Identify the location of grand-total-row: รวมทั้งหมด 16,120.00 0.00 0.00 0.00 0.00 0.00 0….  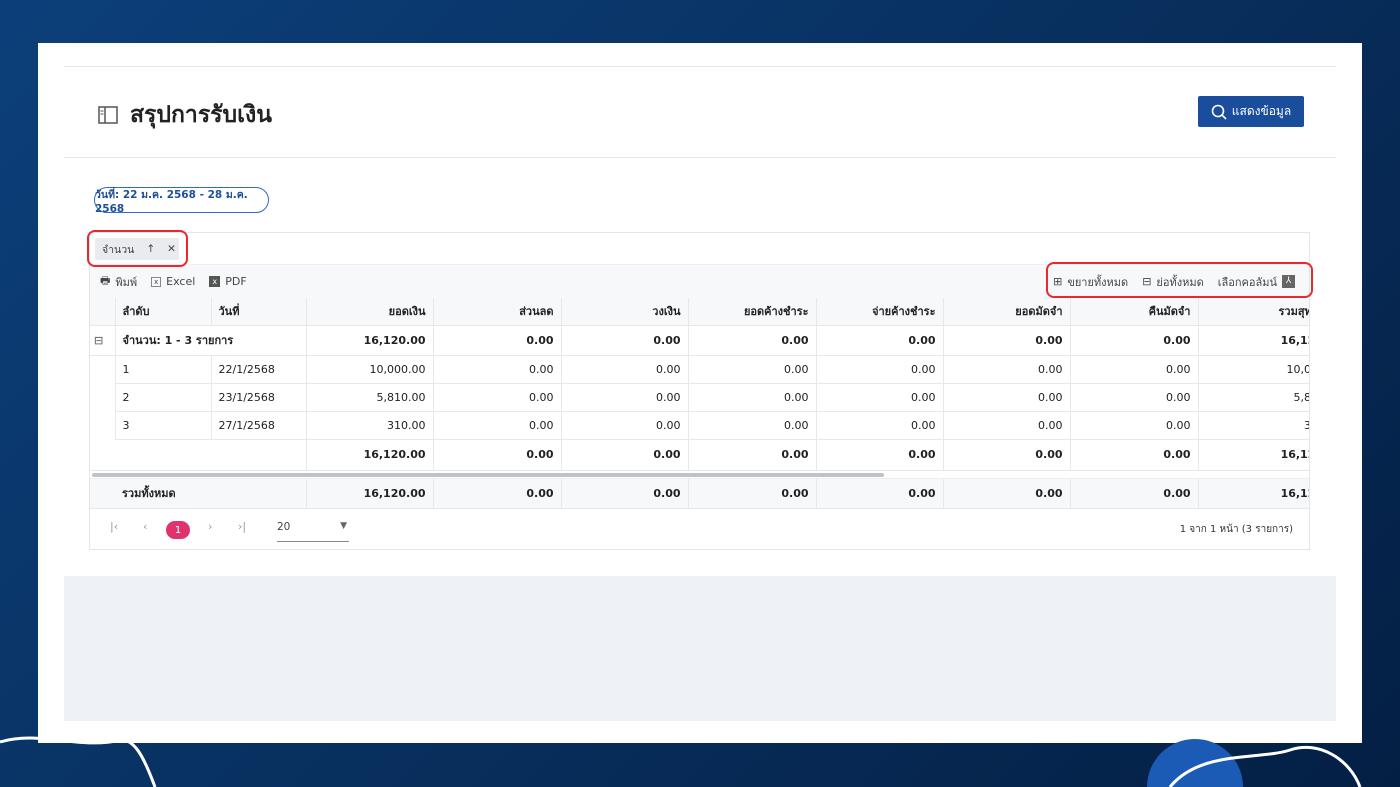
(699, 493).